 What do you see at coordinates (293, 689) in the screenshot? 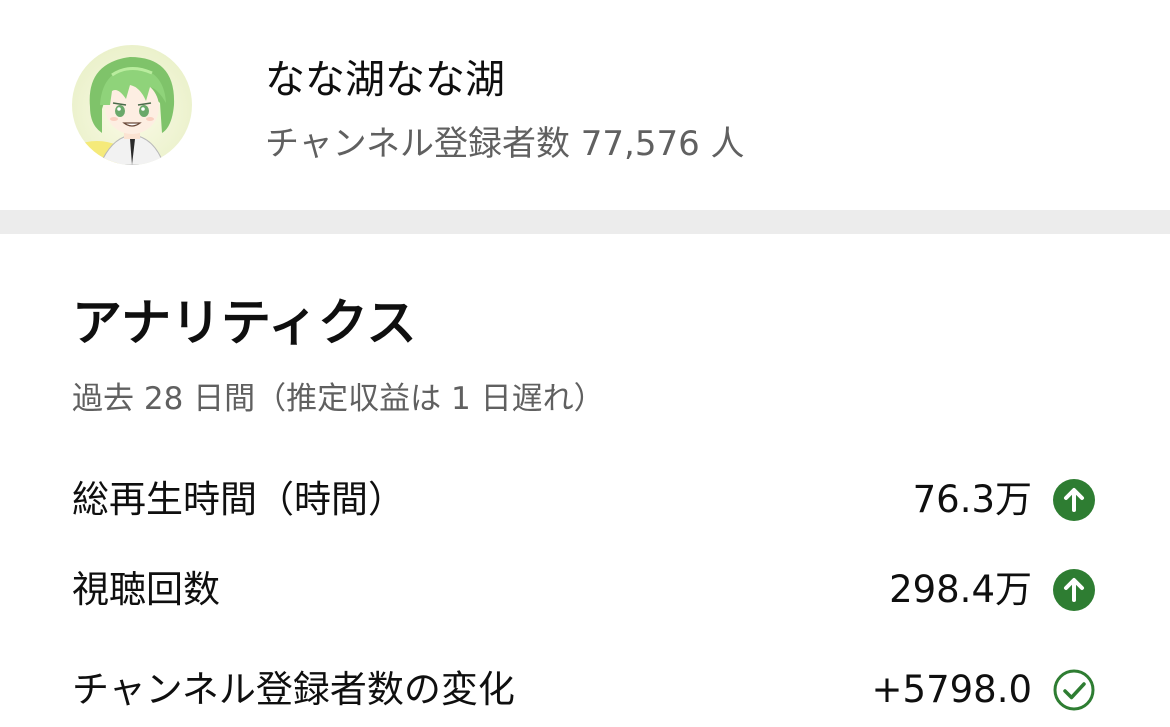
I see `metric-label: チャンネル登録者数の変化` at bounding box center [293, 689].